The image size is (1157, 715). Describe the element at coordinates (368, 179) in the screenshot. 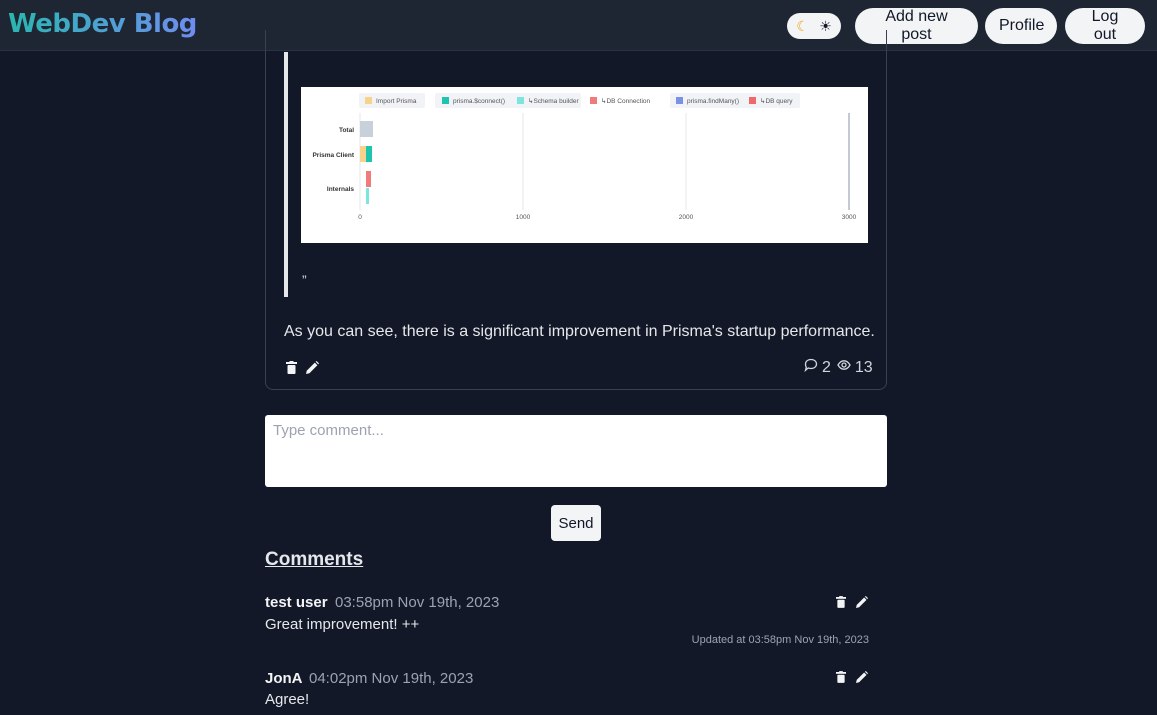

I see `bar-db-connection` at that location.